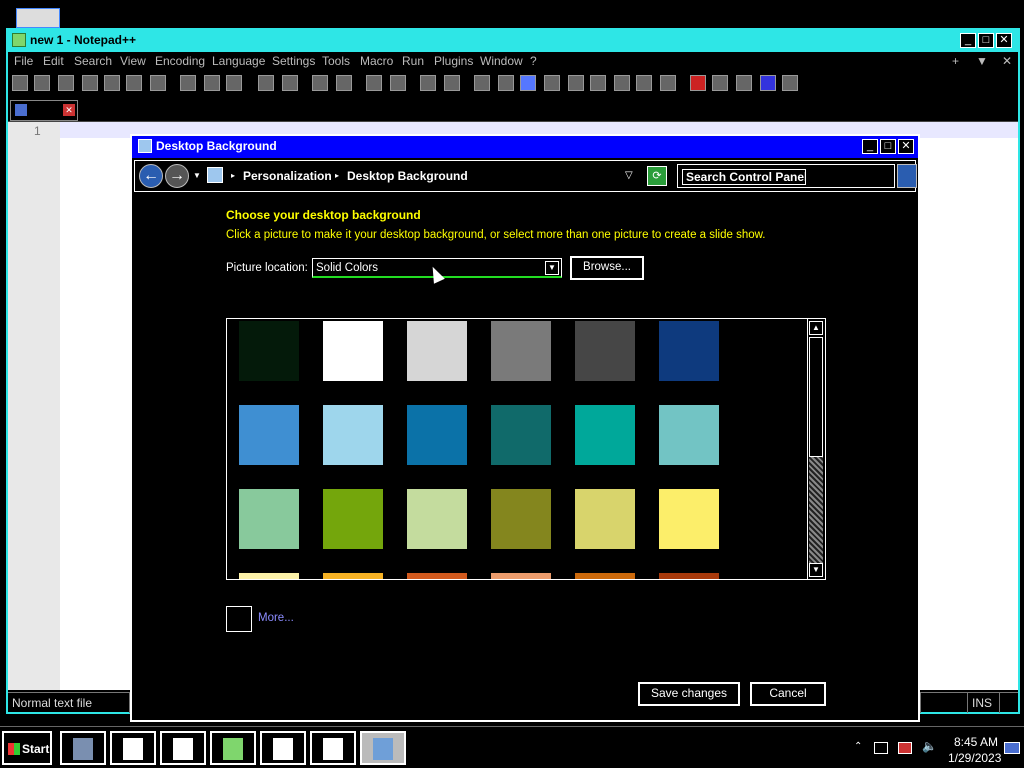 This screenshot has height=768, width=1024. I want to click on open-file-icon, so click(42, 83).